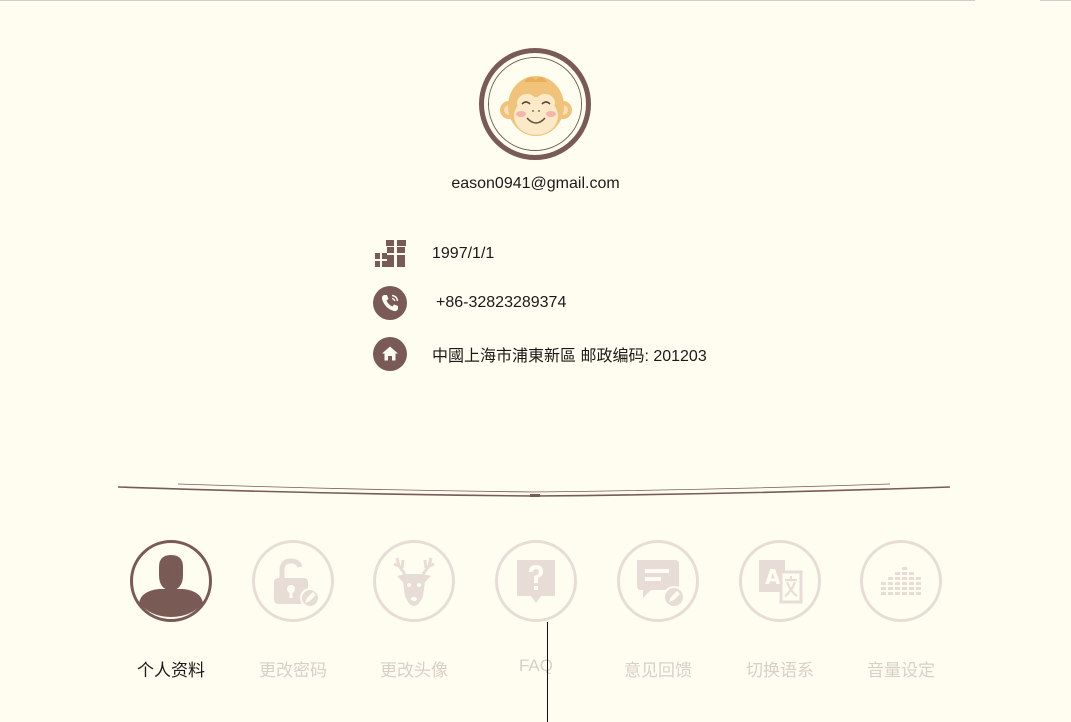 The height and width of the screenshot is (722, 1071). Describe the element at coordinates (390, 254) in the screenshot. I see `gift-icon` at that location.